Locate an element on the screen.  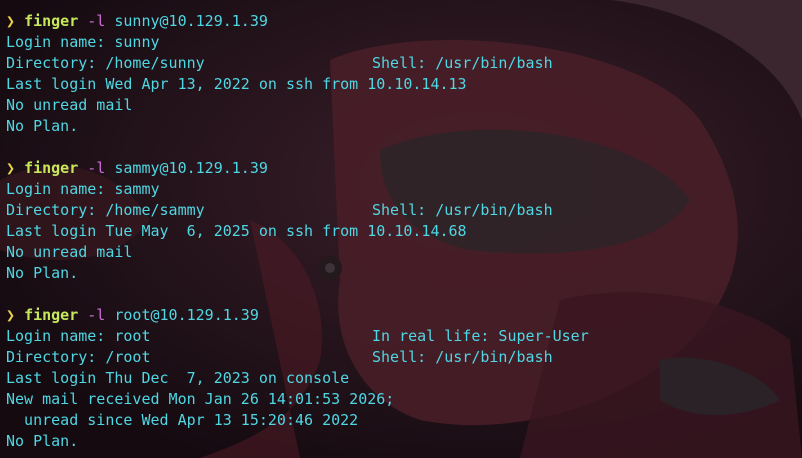
login-name: Login name: root is located at coordinates (78, 336).